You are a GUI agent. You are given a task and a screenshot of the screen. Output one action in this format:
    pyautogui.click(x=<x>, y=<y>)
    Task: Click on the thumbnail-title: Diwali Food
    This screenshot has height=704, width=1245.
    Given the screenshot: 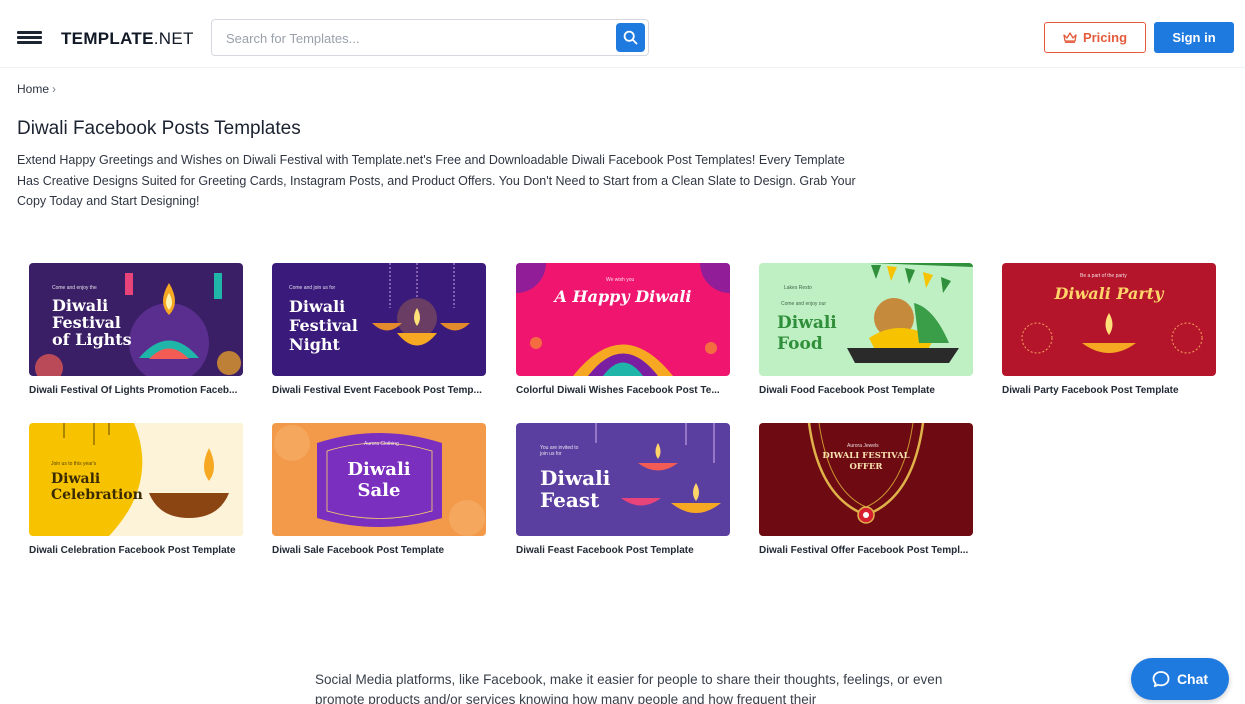 What is the action you would take?
    pyautogui.click(x=807, y=333)
    